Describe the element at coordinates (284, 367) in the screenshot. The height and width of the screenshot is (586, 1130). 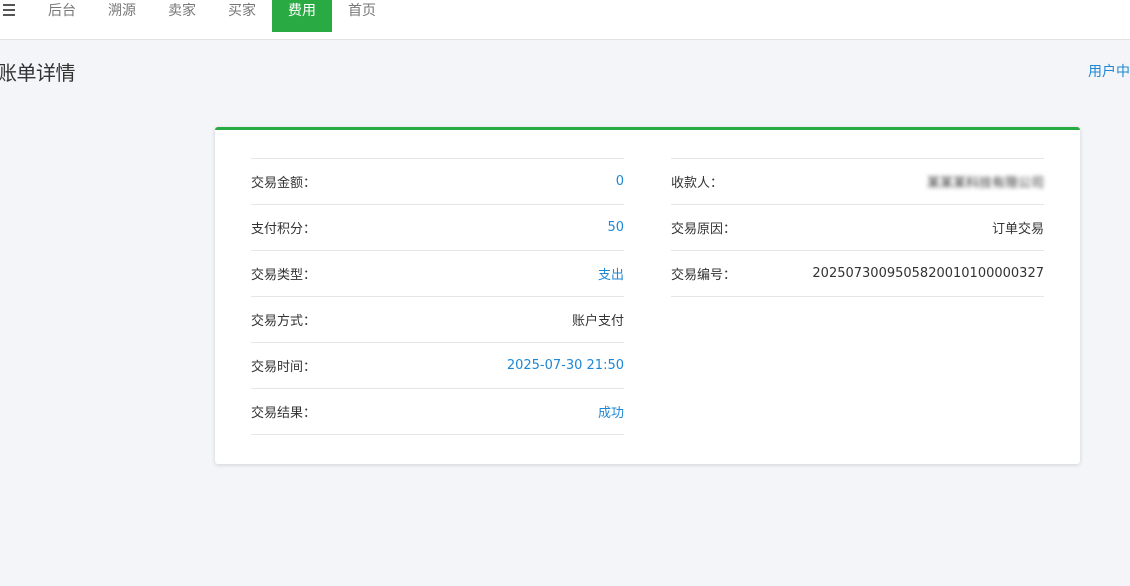
I see `detail-label: 交易时间：` at that location.